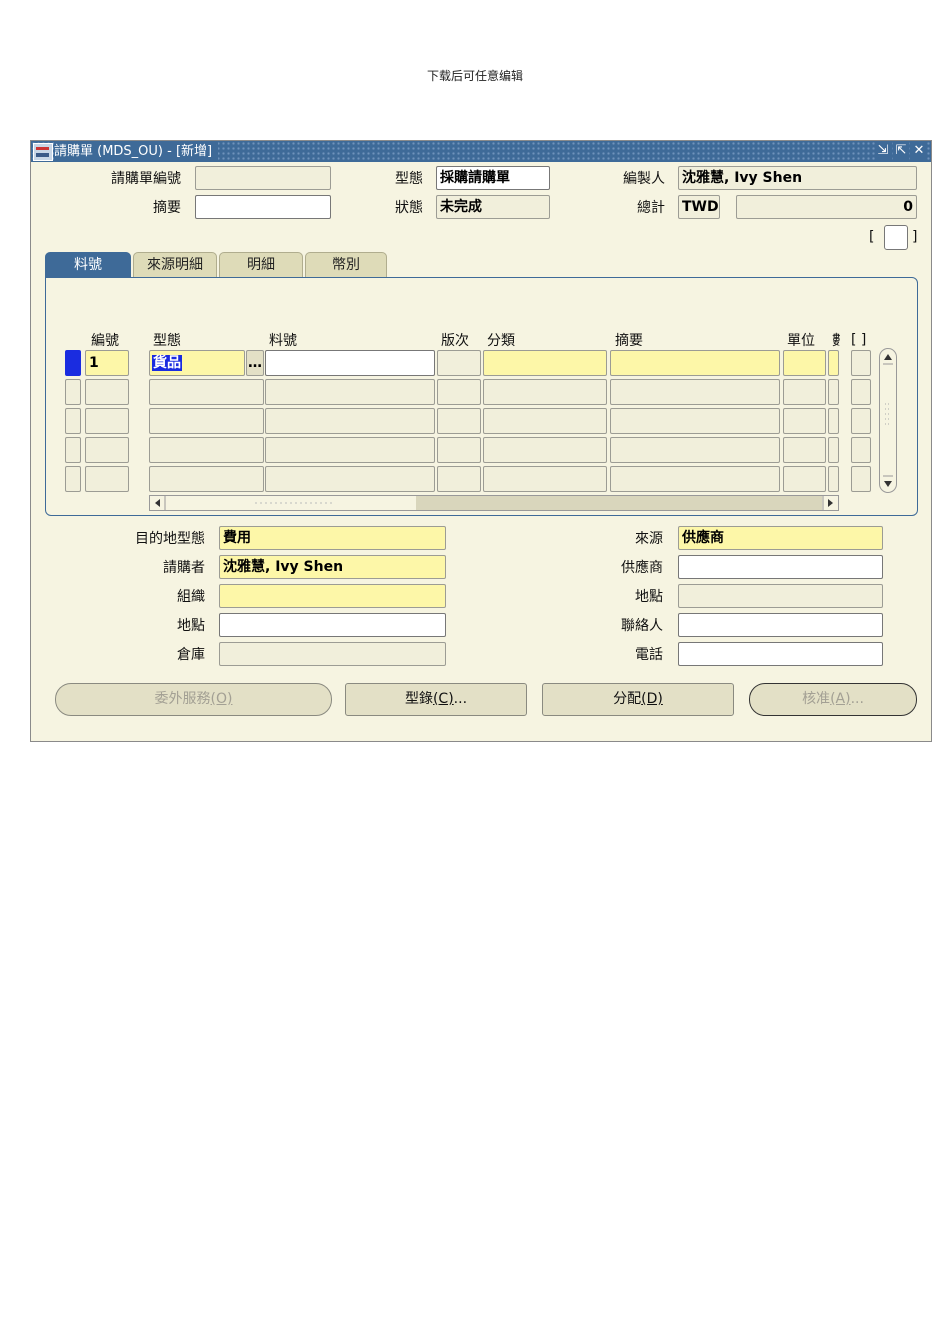 This screenshot has height=1344, width=950. Describe the element at coordinates (88, 265) in the screenshot. I see `tab-item: 料號` at that location.